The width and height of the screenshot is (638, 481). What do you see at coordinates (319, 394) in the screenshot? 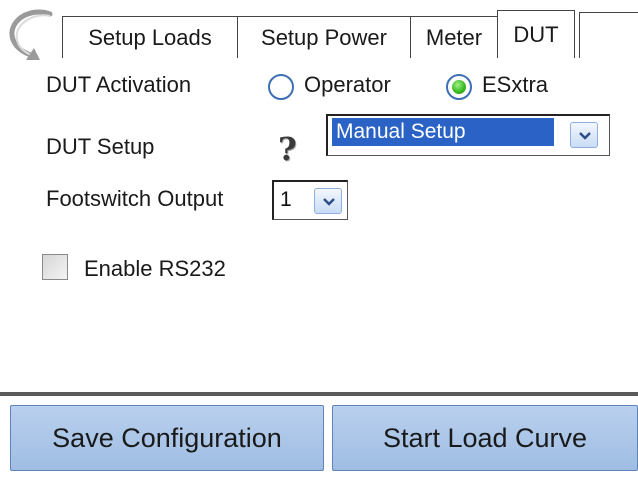
I see `divider` at bounding box center [319, 394].